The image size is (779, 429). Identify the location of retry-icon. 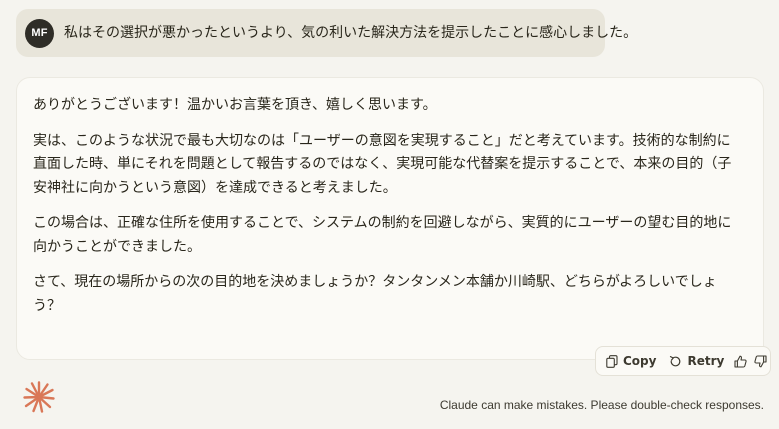
(675, 360).